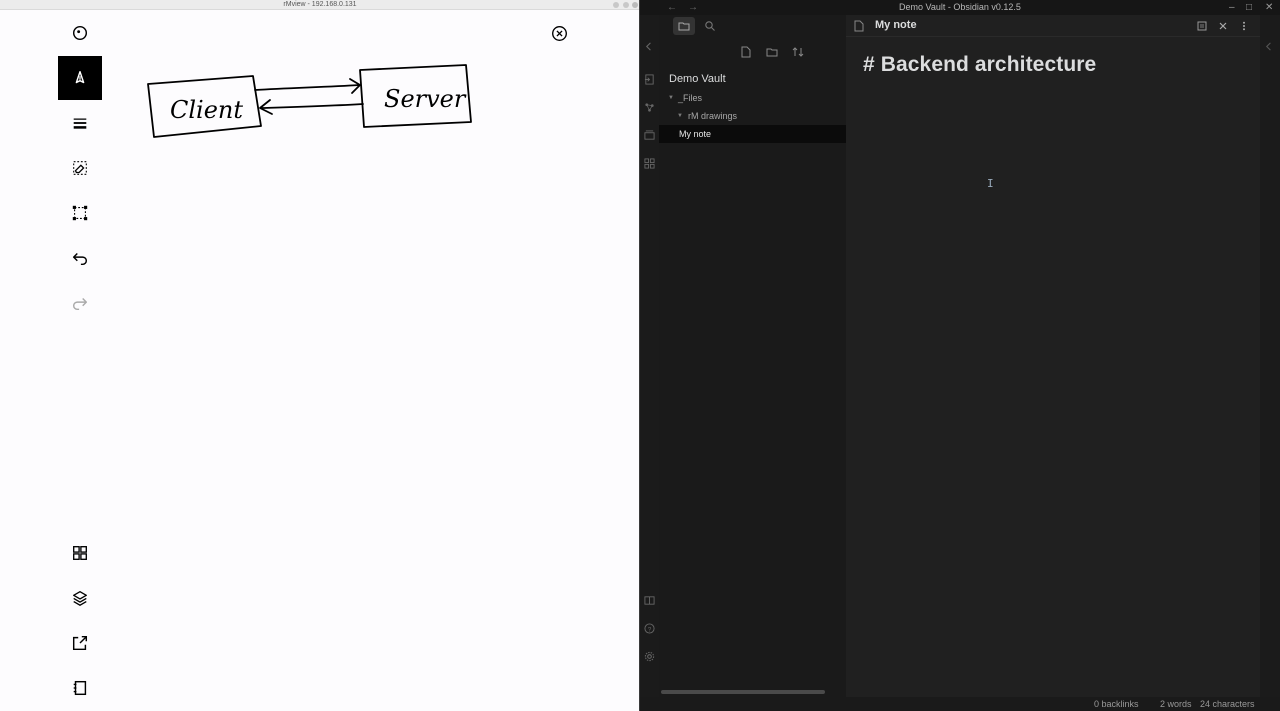 This screenshot has height=711, width=1280. I want to click on notebook-icon, so click(80, 688).